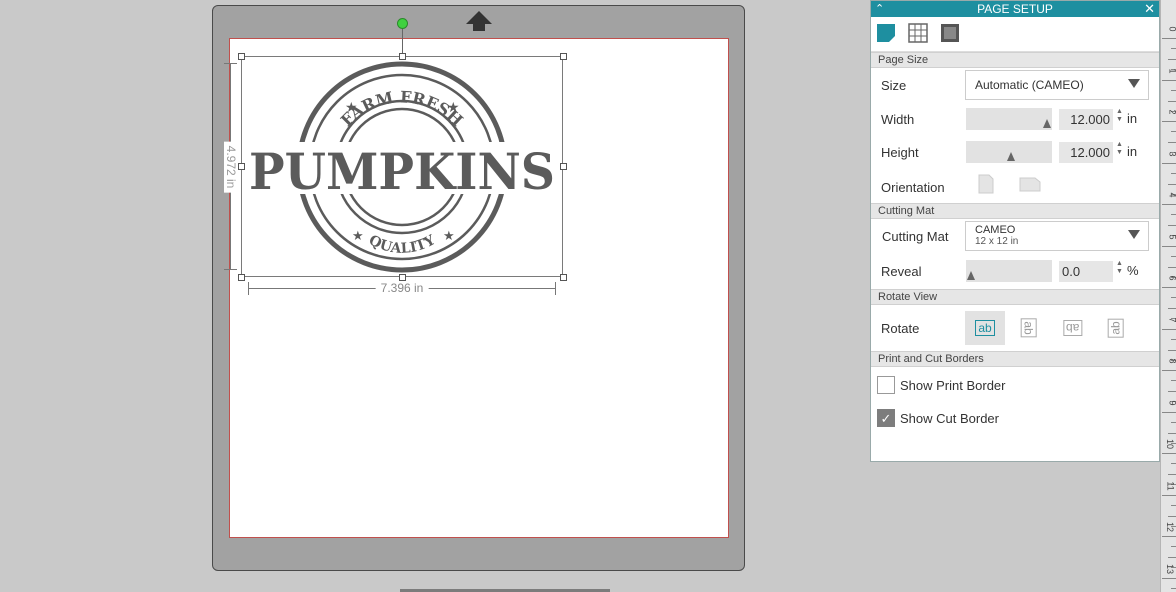  What do you see at coordinates (894, 85) in the screenshot?
I see `size-label: Size` at bounding box center [894, 85].